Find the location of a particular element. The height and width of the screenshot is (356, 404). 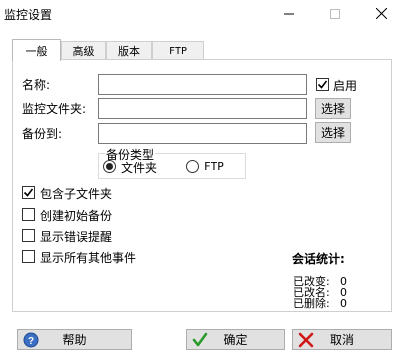

monitor-folder-browse-label: 选择 is located at coordinates (332, 109).